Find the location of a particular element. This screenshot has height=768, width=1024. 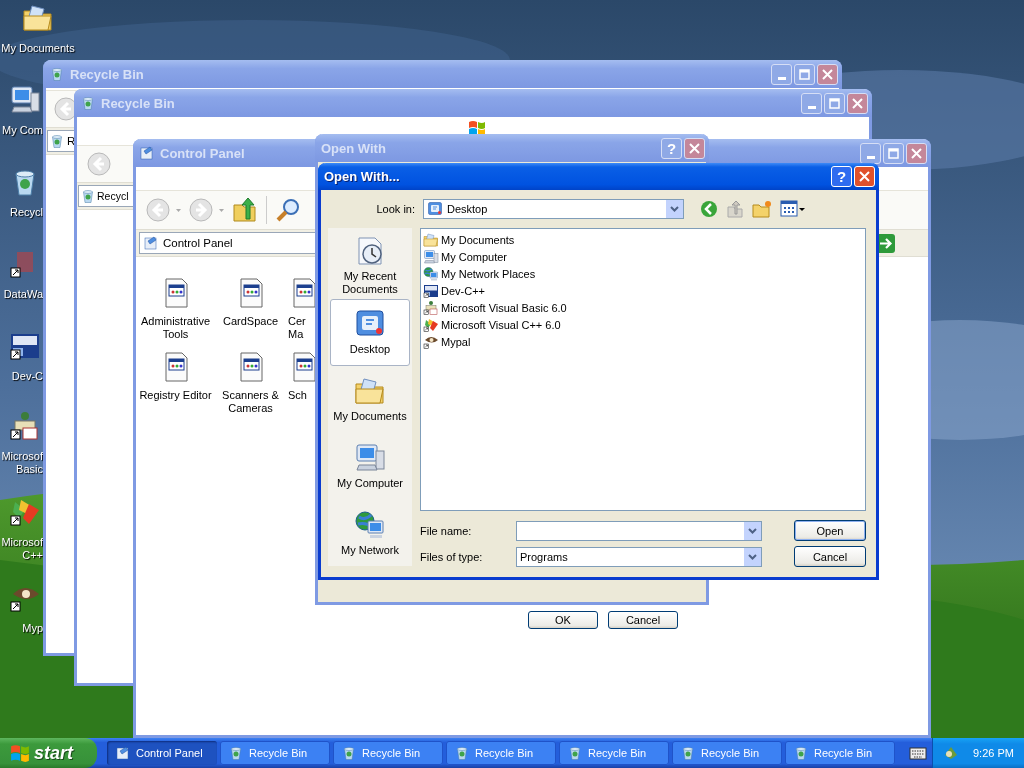

look-in-dropdown: Desktop is located at coordinates (553, 209).